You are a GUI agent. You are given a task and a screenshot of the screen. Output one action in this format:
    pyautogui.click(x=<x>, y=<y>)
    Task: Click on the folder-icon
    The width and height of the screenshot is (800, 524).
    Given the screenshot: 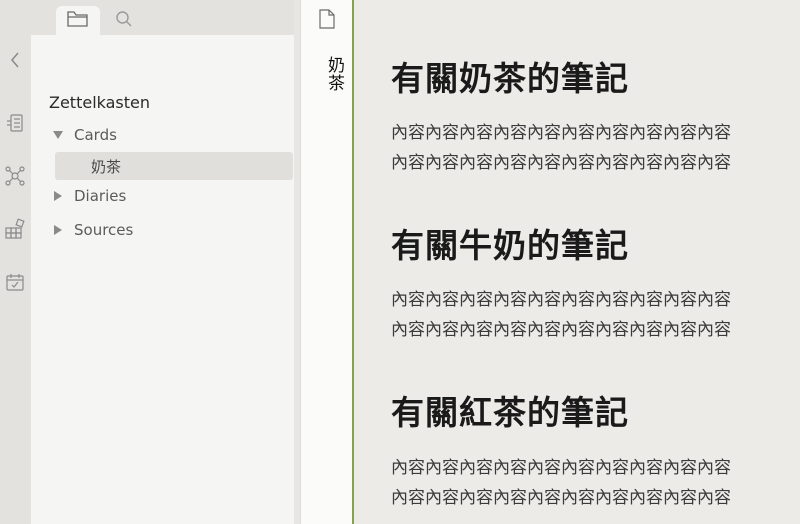 What is the action you would take?
    pyautogui.click(x=78, y=21)
    